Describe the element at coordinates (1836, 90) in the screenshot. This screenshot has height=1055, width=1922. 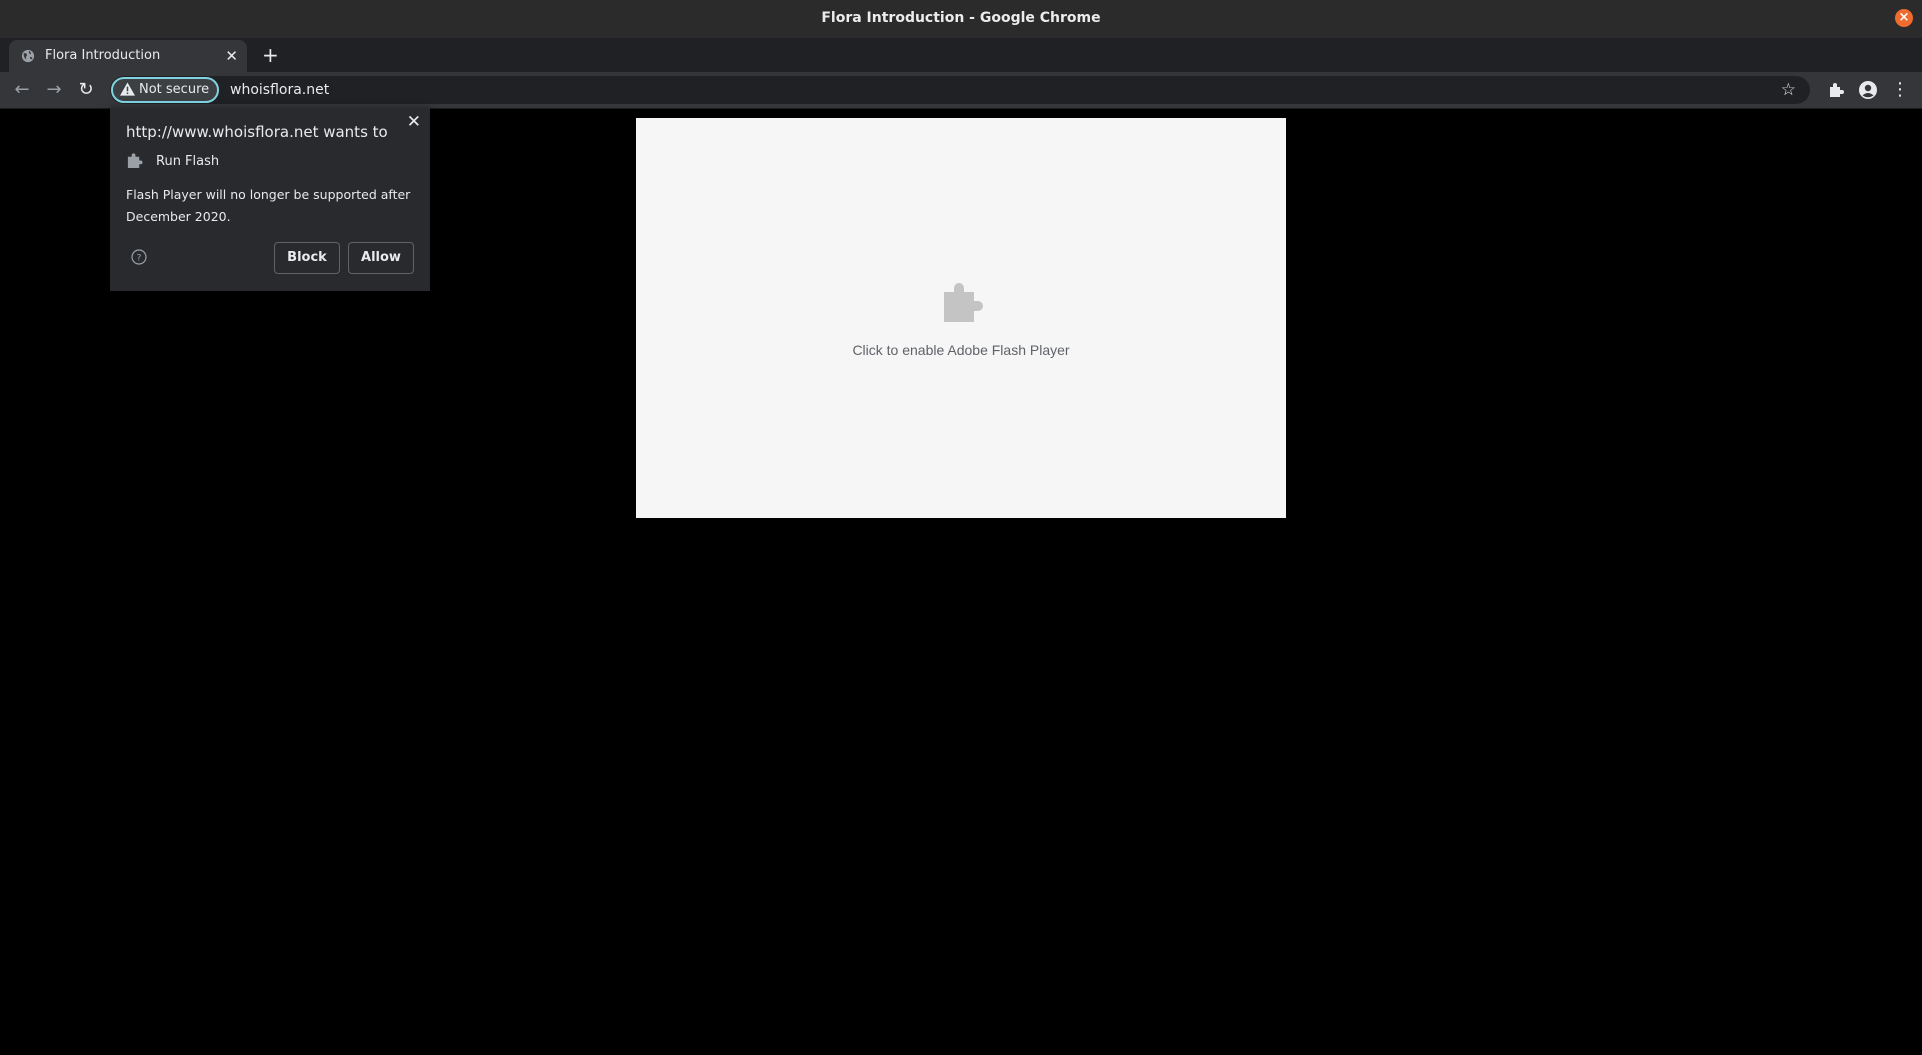
I see `extensions-icon` at that location.